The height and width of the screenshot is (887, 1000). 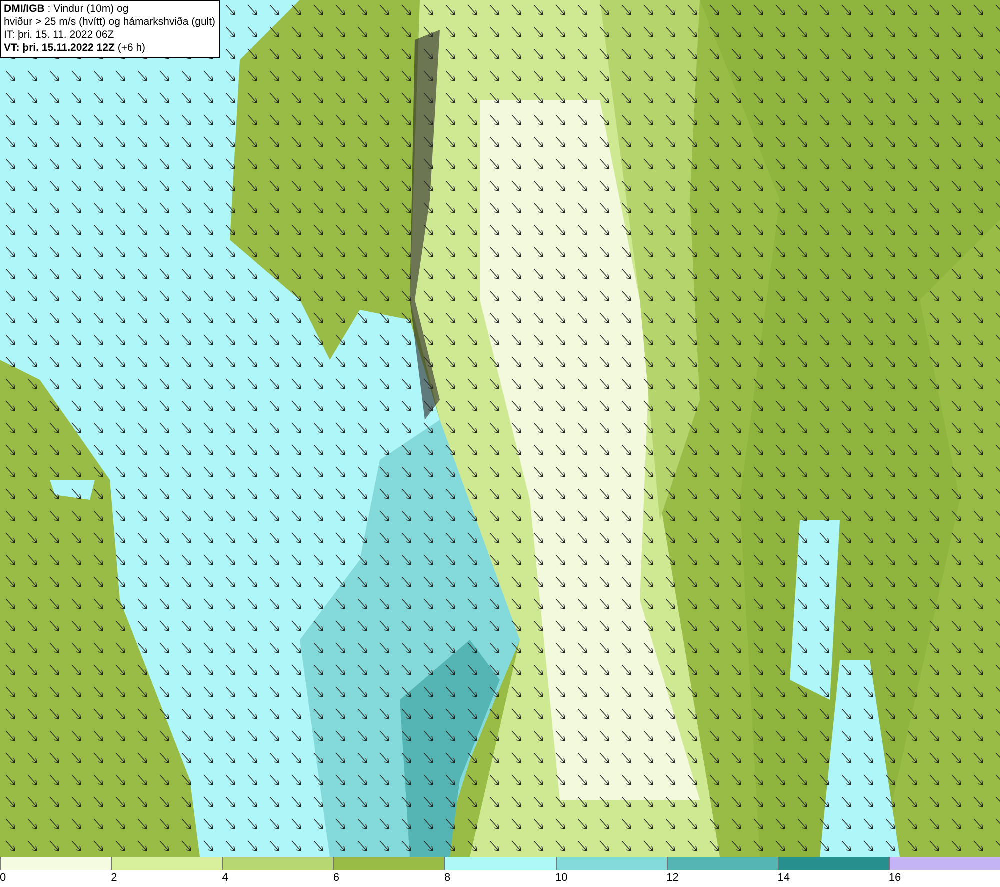 I want to click on legend-label: 8, so click(x=447, y=878).